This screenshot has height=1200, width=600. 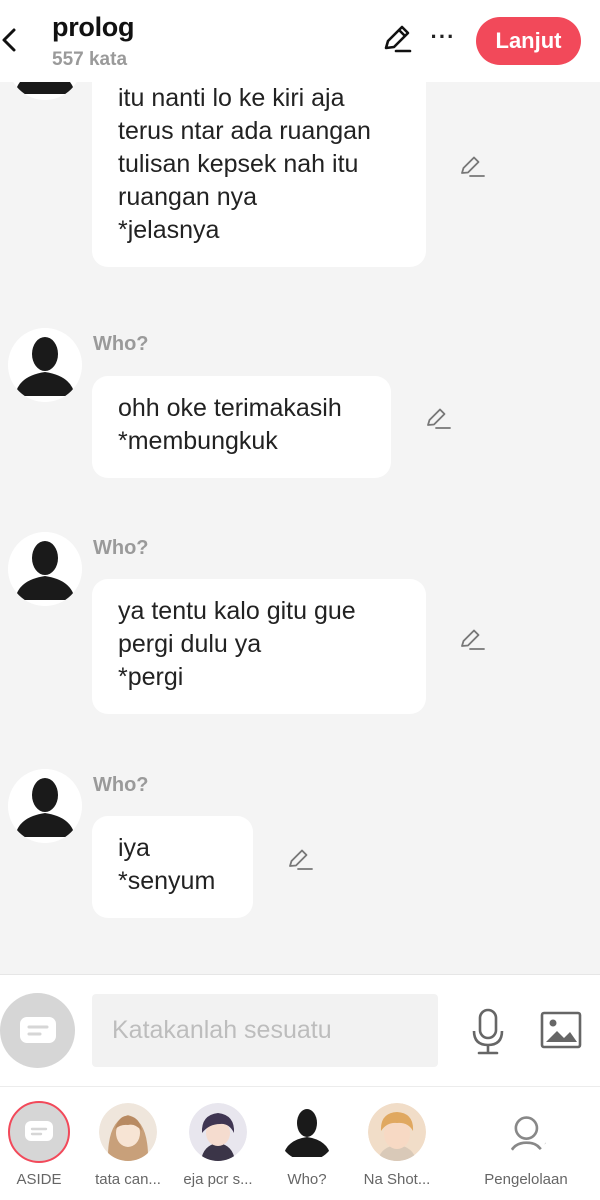 What do you see at coordinates (526, 1133) in the screenshot?
I see `settings-user-icon` at bounding box center [526, 1133].